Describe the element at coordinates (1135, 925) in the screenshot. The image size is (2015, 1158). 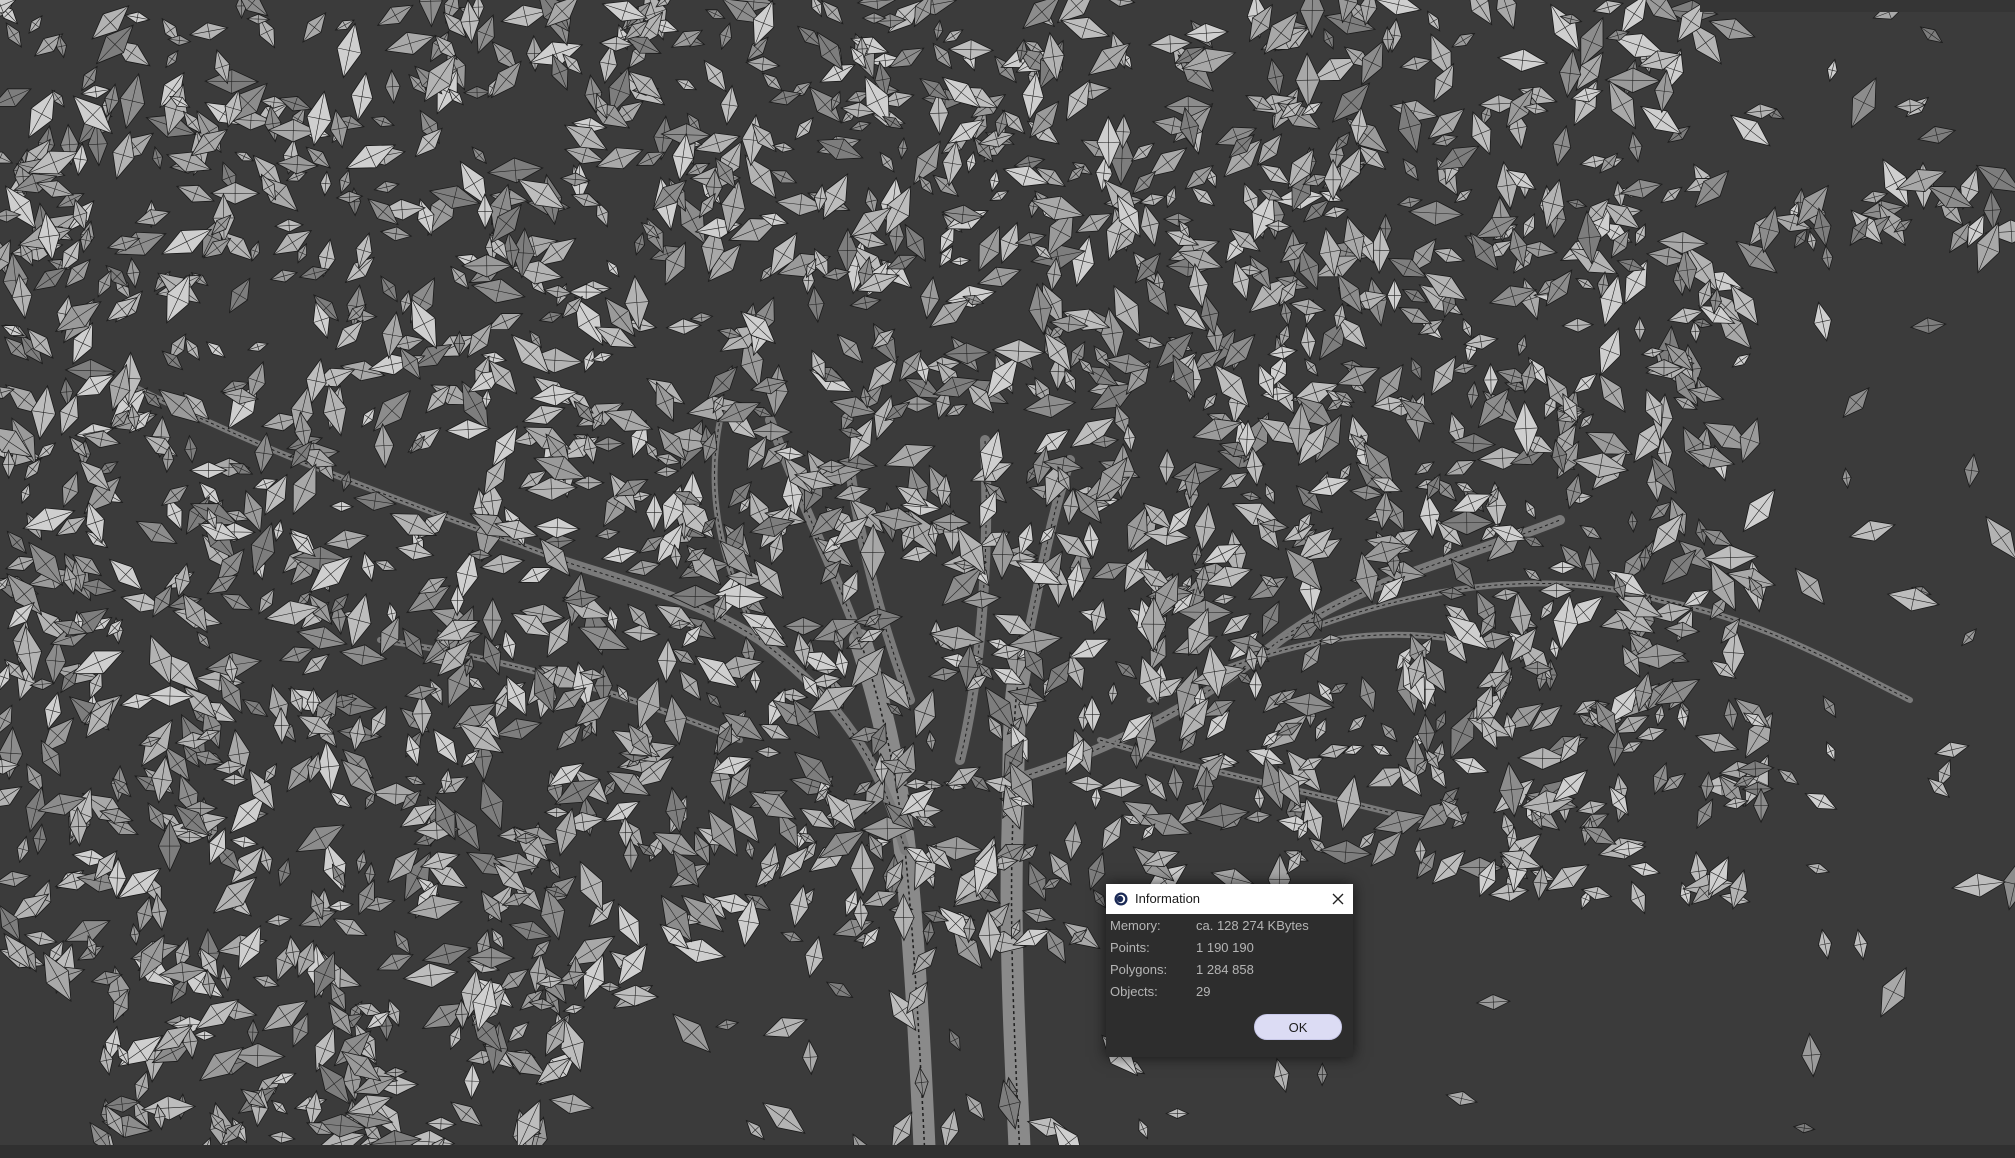
I see `memory-label: Memory:` at that location.